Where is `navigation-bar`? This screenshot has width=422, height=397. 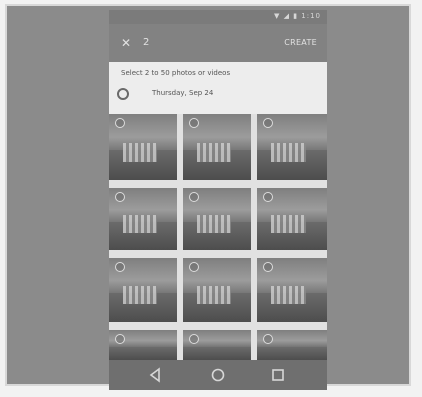 navigation-bar is located at coordinates (218, 375).